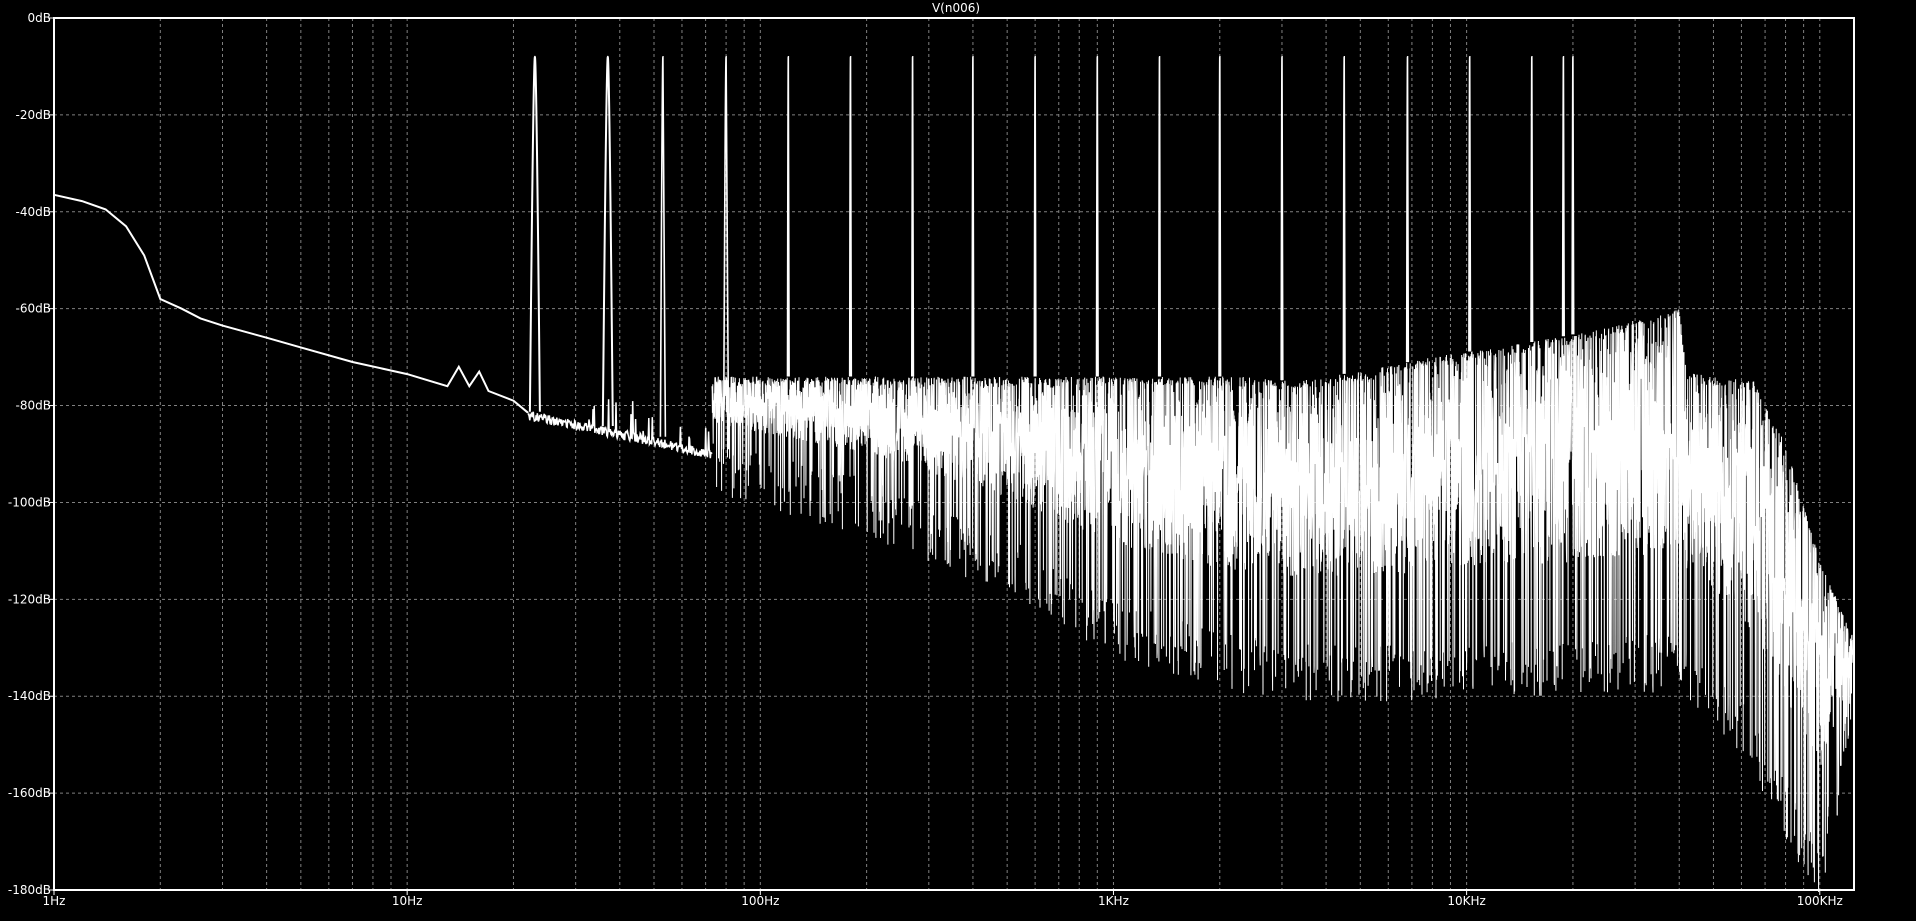  What do you see at coordinates (33, 115) in the screenshot?
I see `y-tick-label: -20dB` at bounding box center [33, 115].